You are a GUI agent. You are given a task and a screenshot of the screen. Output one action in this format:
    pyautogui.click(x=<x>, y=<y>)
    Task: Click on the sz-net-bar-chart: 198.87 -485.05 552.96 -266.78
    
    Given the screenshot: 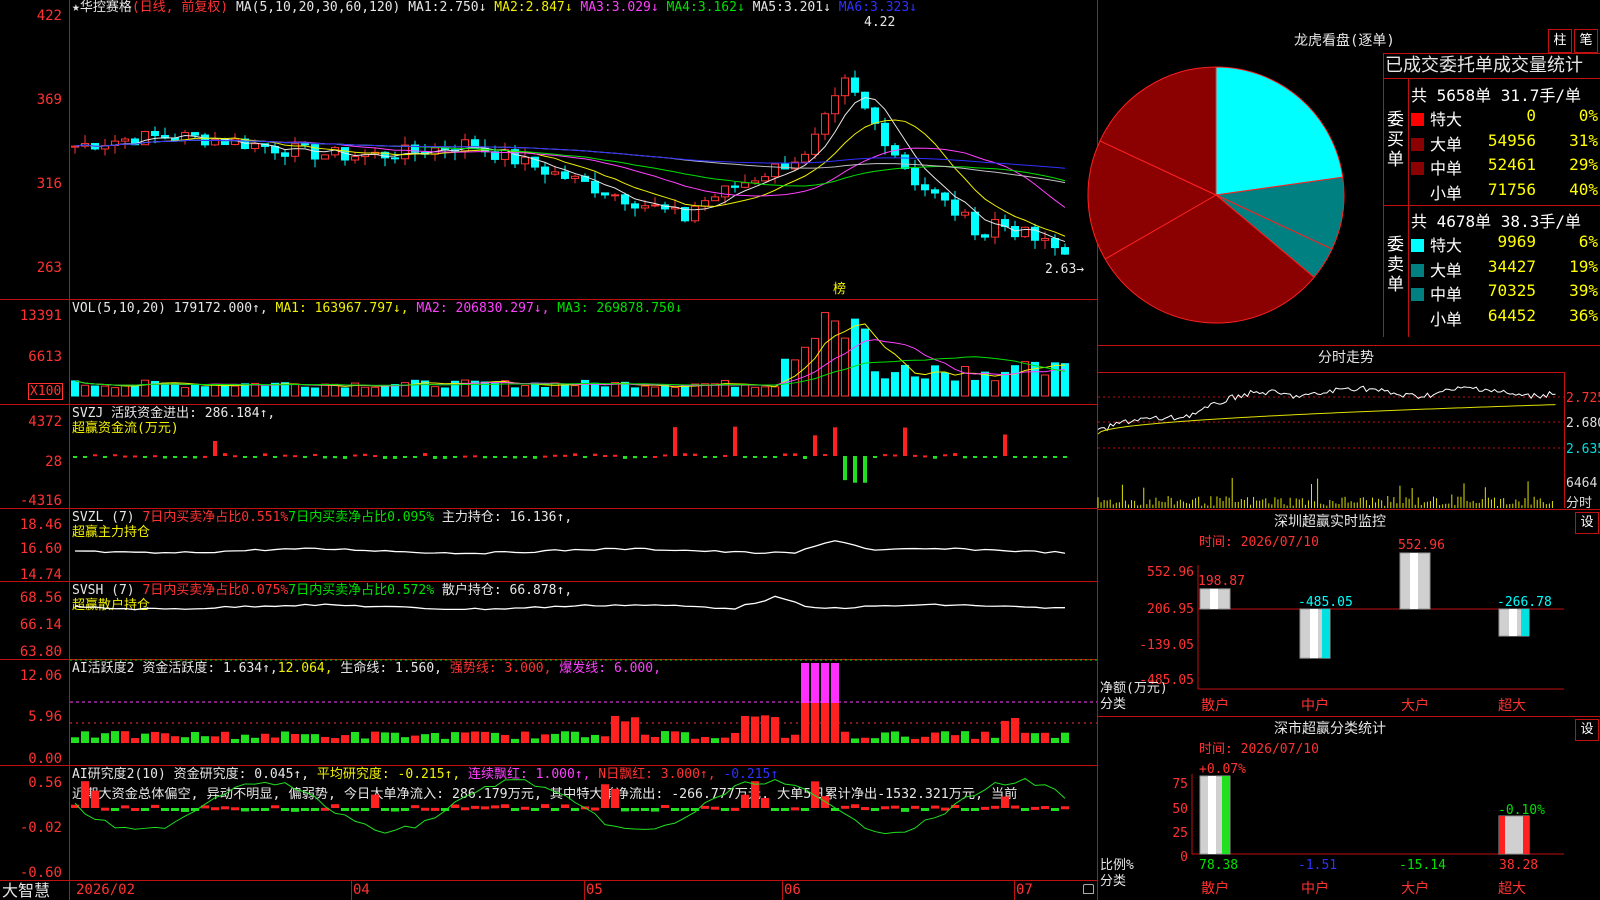 What is the action you would take?
    pyautogui.click(x=1349, y=612)
    